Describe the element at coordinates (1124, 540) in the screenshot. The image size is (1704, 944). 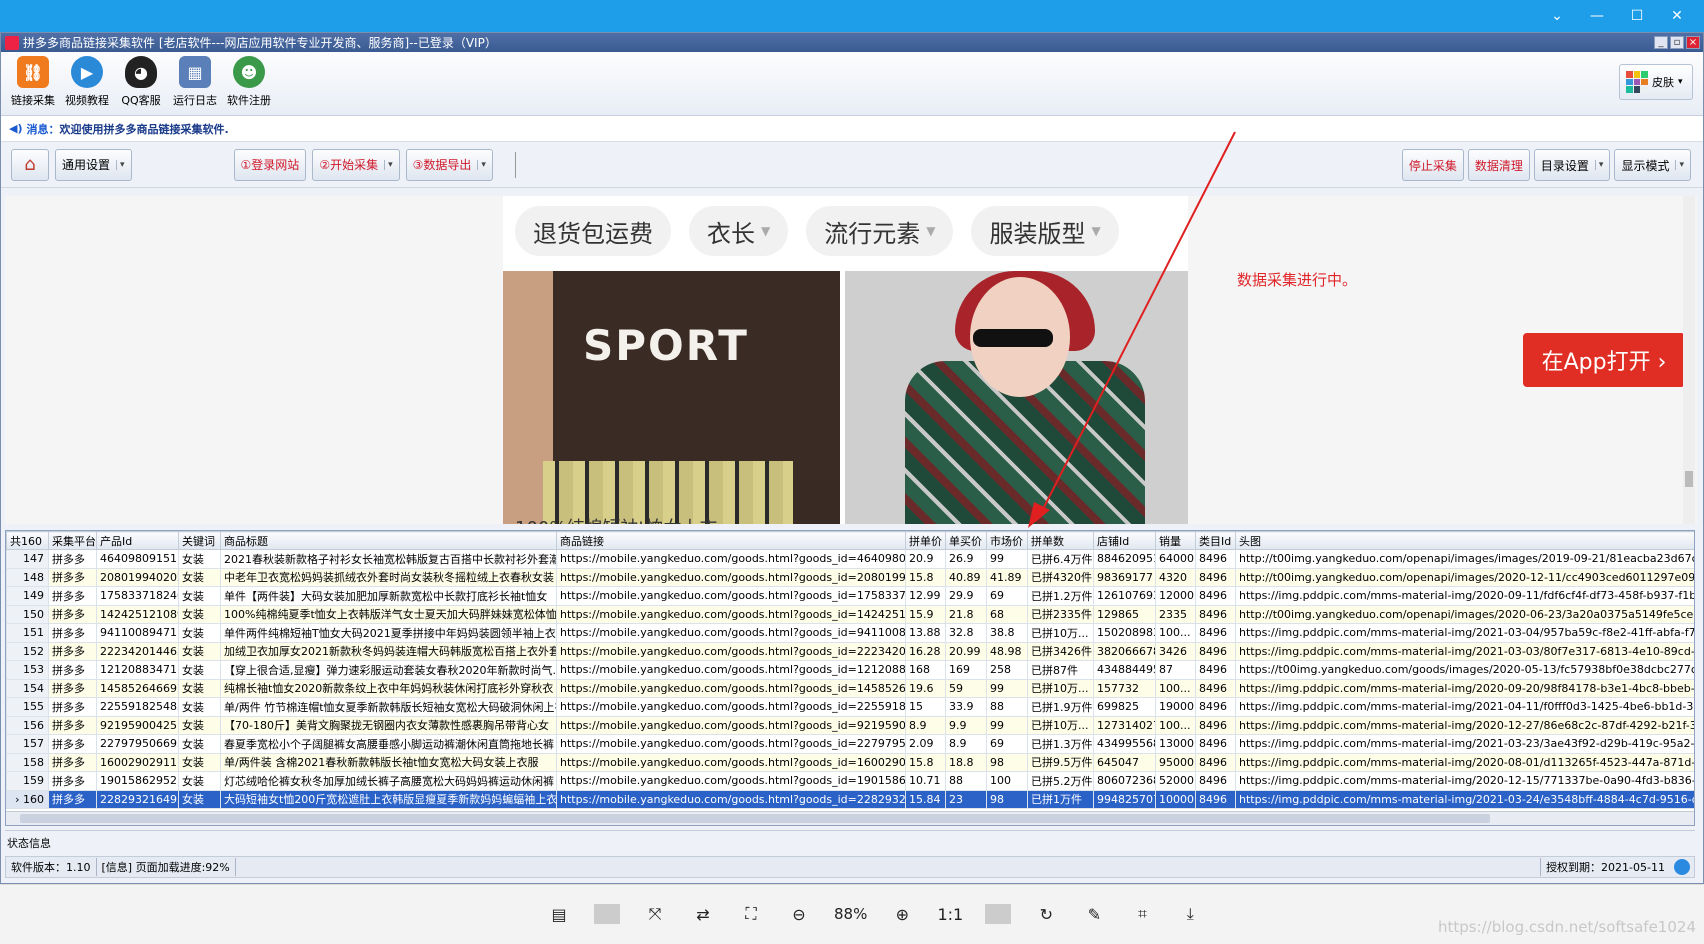
I see `column-header: 店铺Id` at that location.